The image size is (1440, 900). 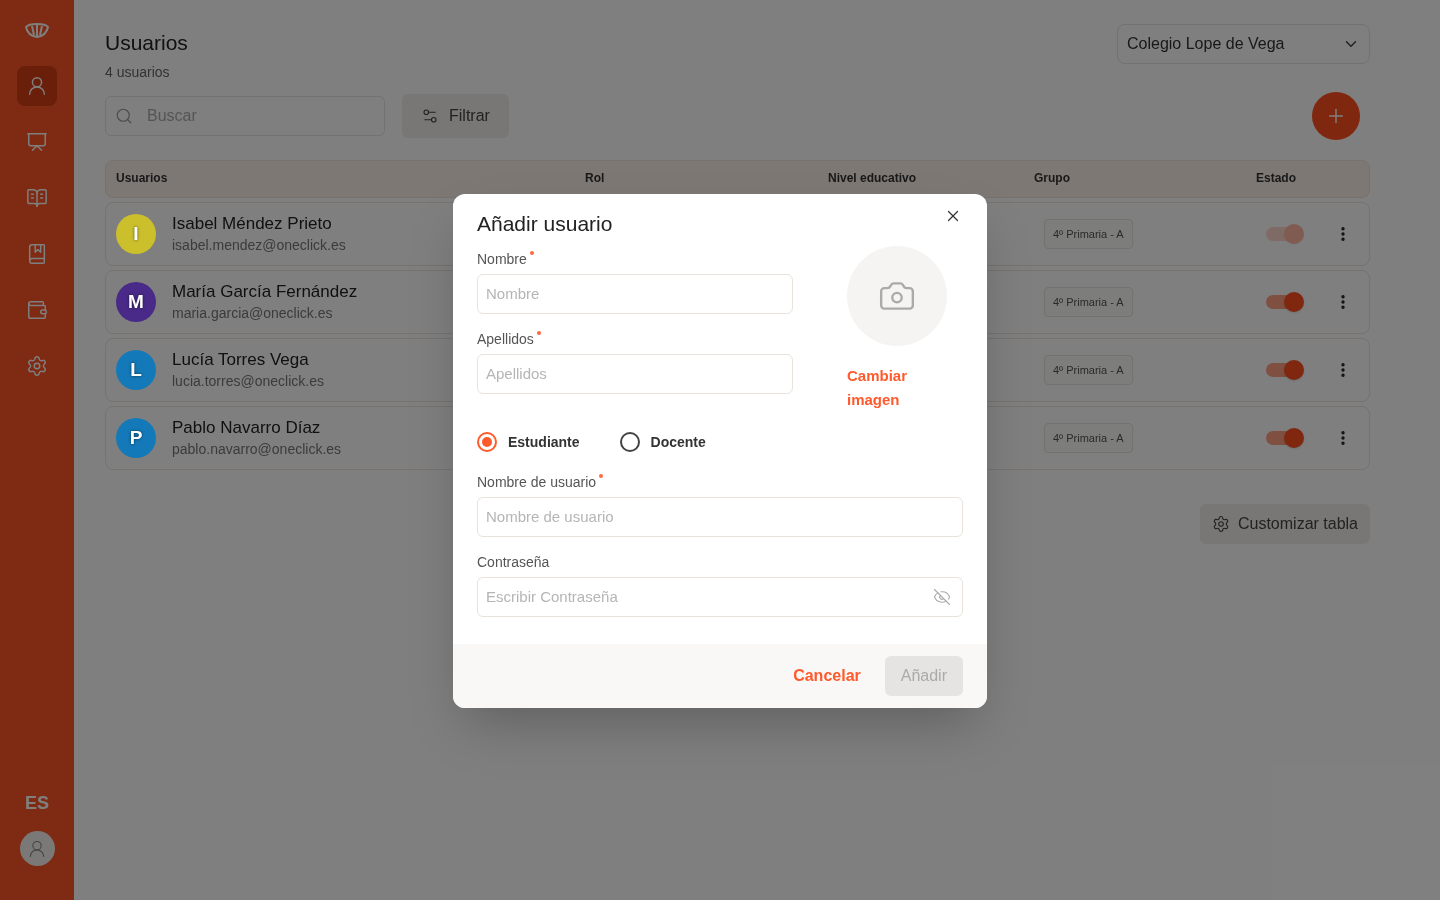 What do you see at coordinates (720, 516) in the screenshot?
I see `text-field: Nombre de usuario` at bounding box center [720, 516].